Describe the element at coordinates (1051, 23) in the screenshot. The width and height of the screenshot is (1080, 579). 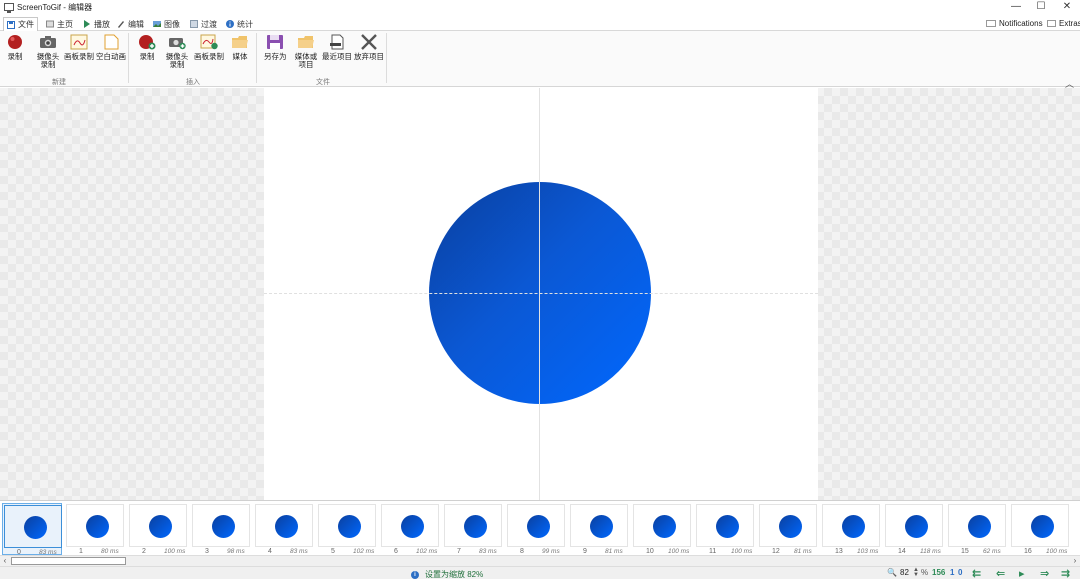
I see `extras-icon` at that location.